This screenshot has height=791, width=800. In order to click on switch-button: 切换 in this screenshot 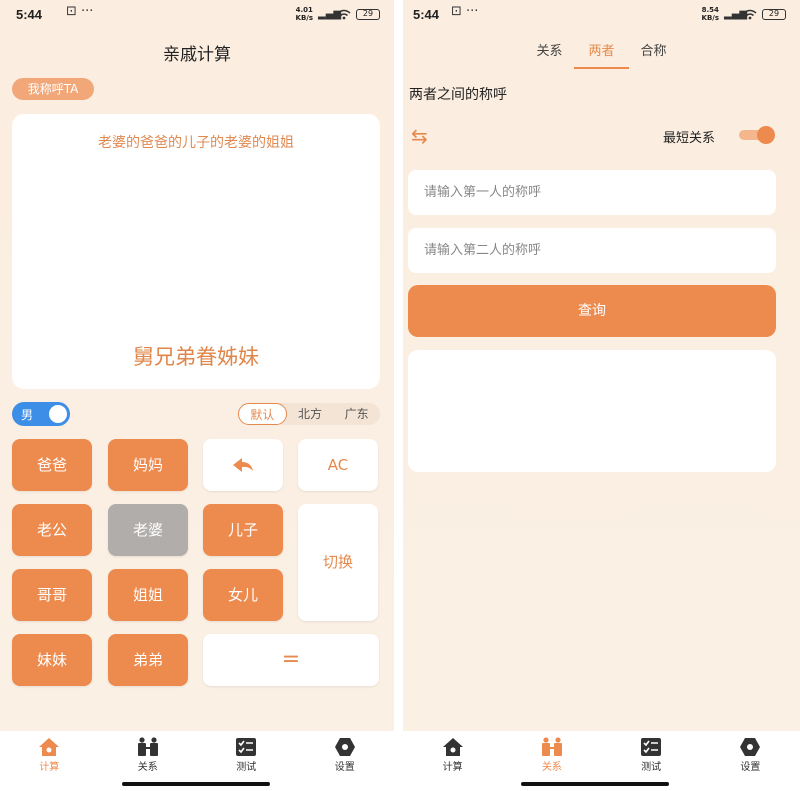, I will do `click(338, 562)`.